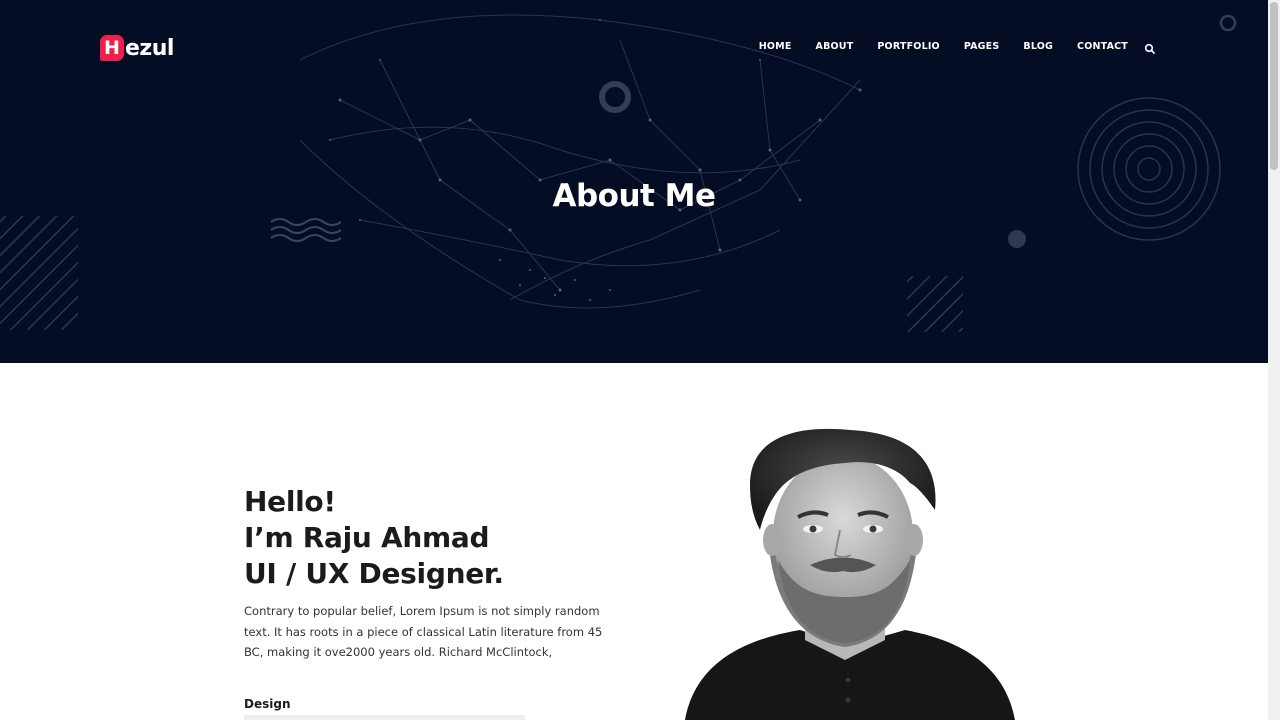  What do you see at coordinates (835, 46) in the screenshot?
I see `nav-item-about: ABOUT` at bounding box center [835, 46].